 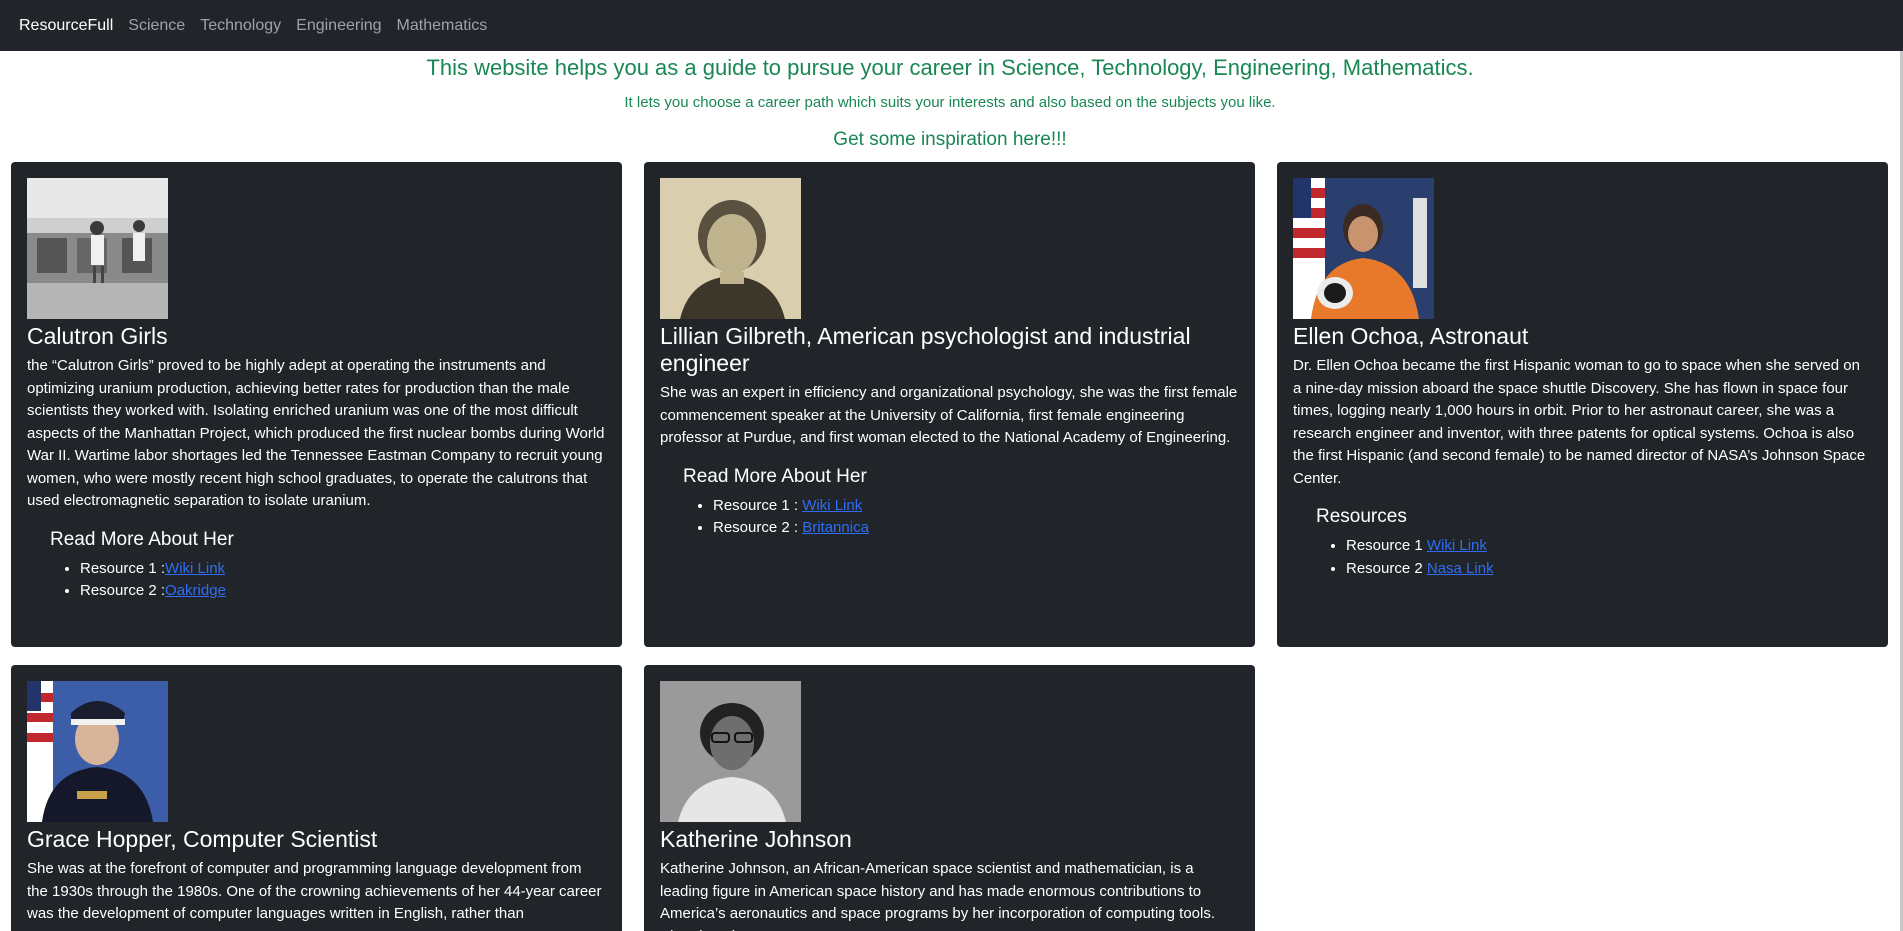 What do you see at coordinates (1361, 516) in the screenshot?
I see `resources-heading: Resources` at bounding box center [1361, 516].